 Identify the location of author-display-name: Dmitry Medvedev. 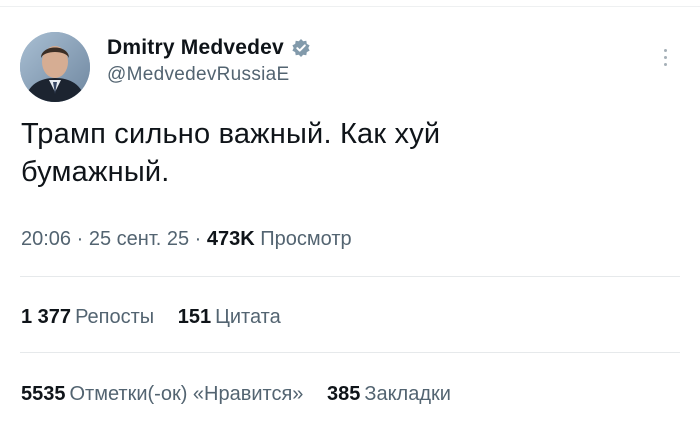
(195, 48).